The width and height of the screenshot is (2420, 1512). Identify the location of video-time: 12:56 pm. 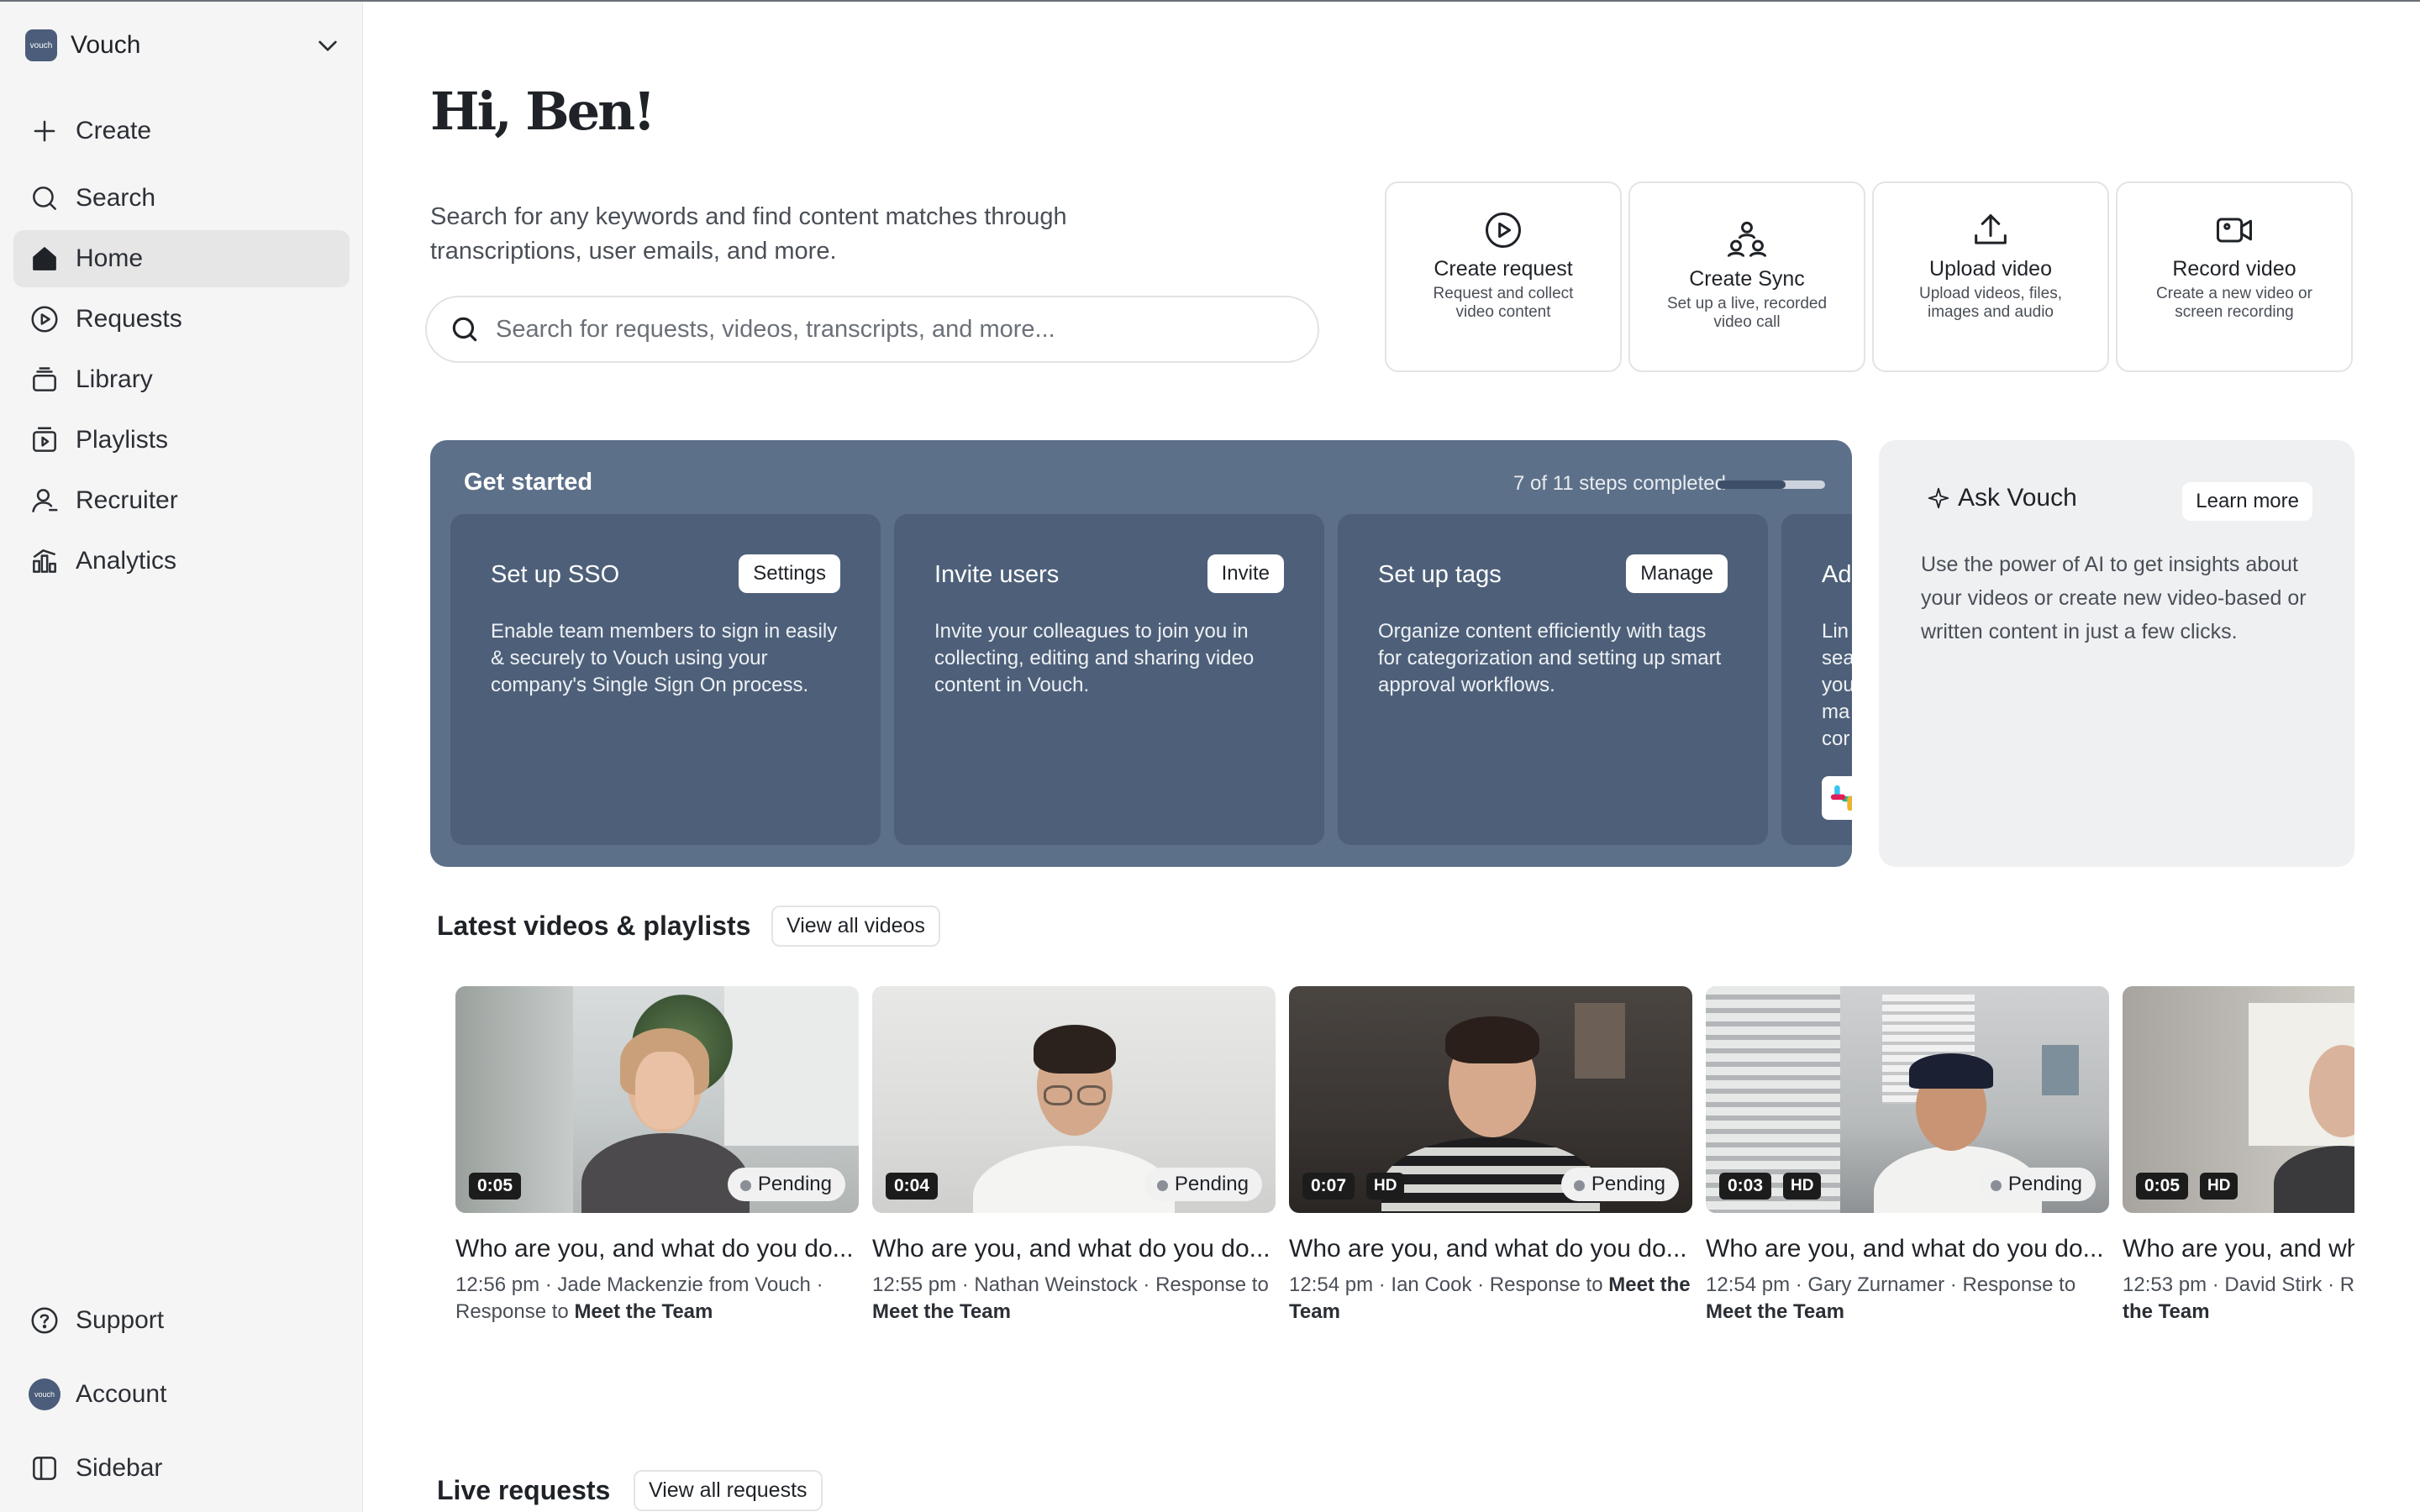
(497, 1284).